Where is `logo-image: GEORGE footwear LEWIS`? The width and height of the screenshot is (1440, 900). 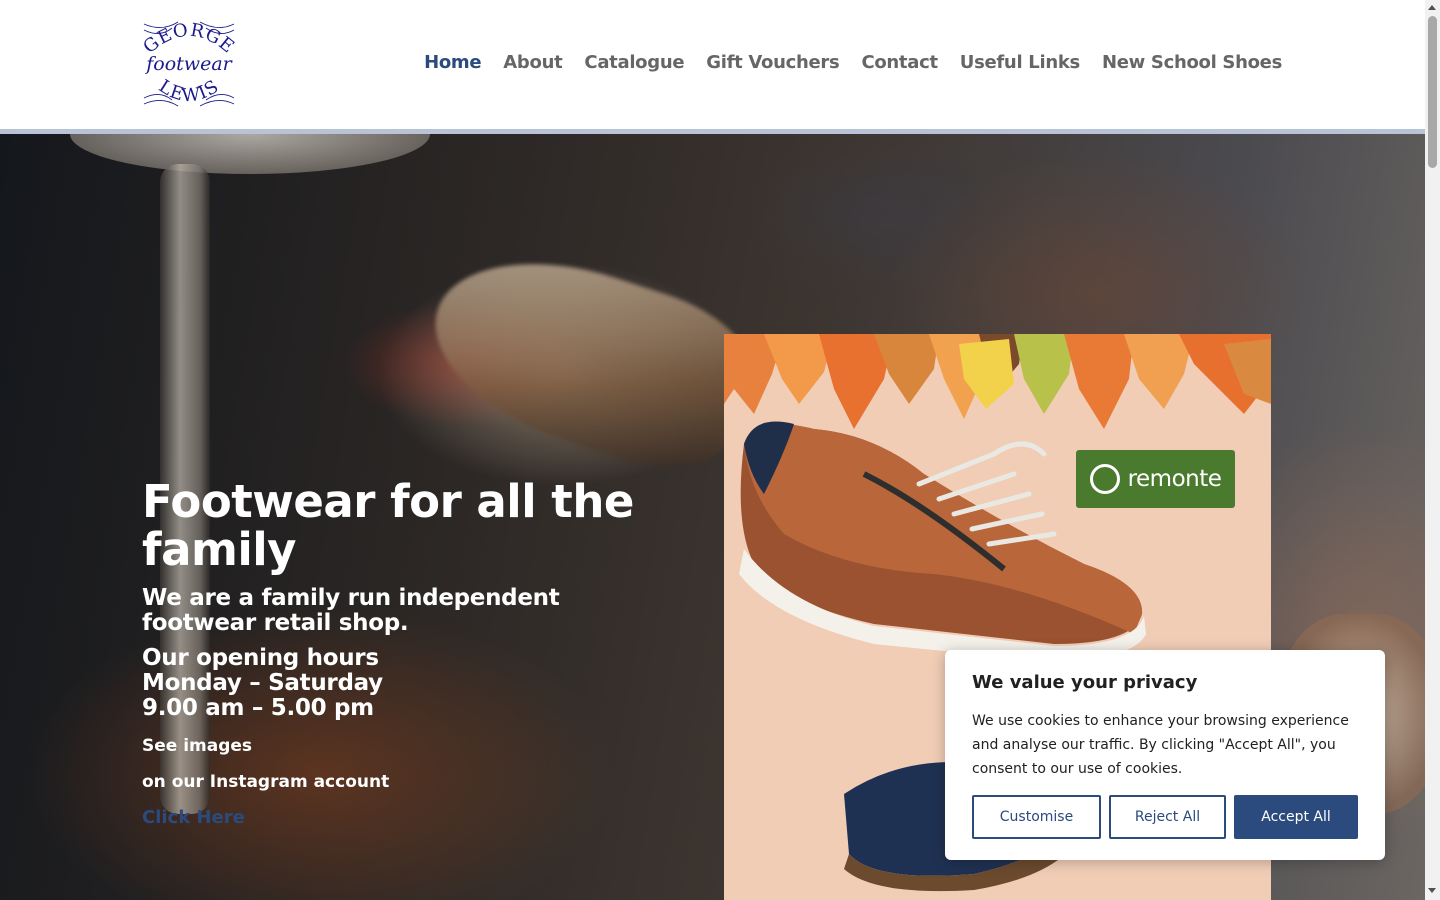
logo-image: GEORGE footwear LEWIS is located at coordinates (189, 63).